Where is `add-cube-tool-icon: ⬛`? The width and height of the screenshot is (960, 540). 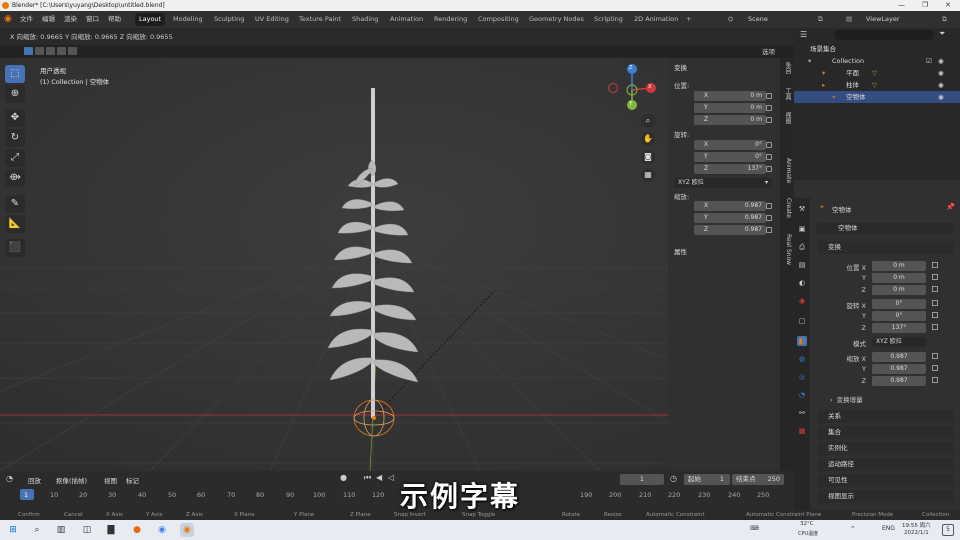
add-cube-tool-icon: ⬛ is located at coordinates (15, 248).